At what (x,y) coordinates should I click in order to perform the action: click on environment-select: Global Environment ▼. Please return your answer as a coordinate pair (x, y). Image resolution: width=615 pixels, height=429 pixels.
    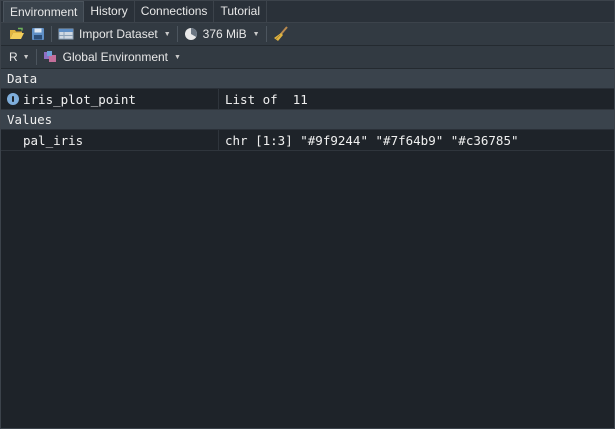
    Looking at the image, I should click on (112, 57).